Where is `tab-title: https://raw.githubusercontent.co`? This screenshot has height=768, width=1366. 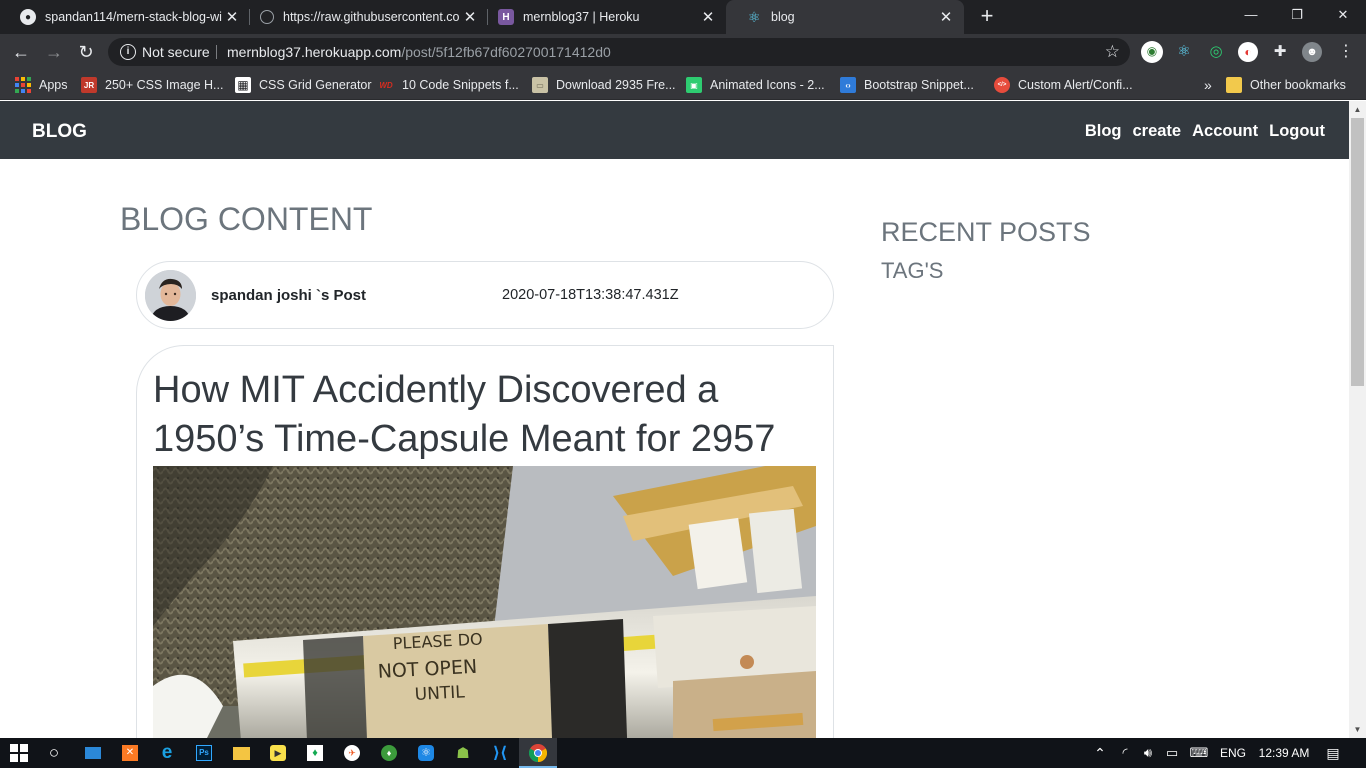
tab-title: https://raw.githubusercontent.co is located at coordinates (371, 17).